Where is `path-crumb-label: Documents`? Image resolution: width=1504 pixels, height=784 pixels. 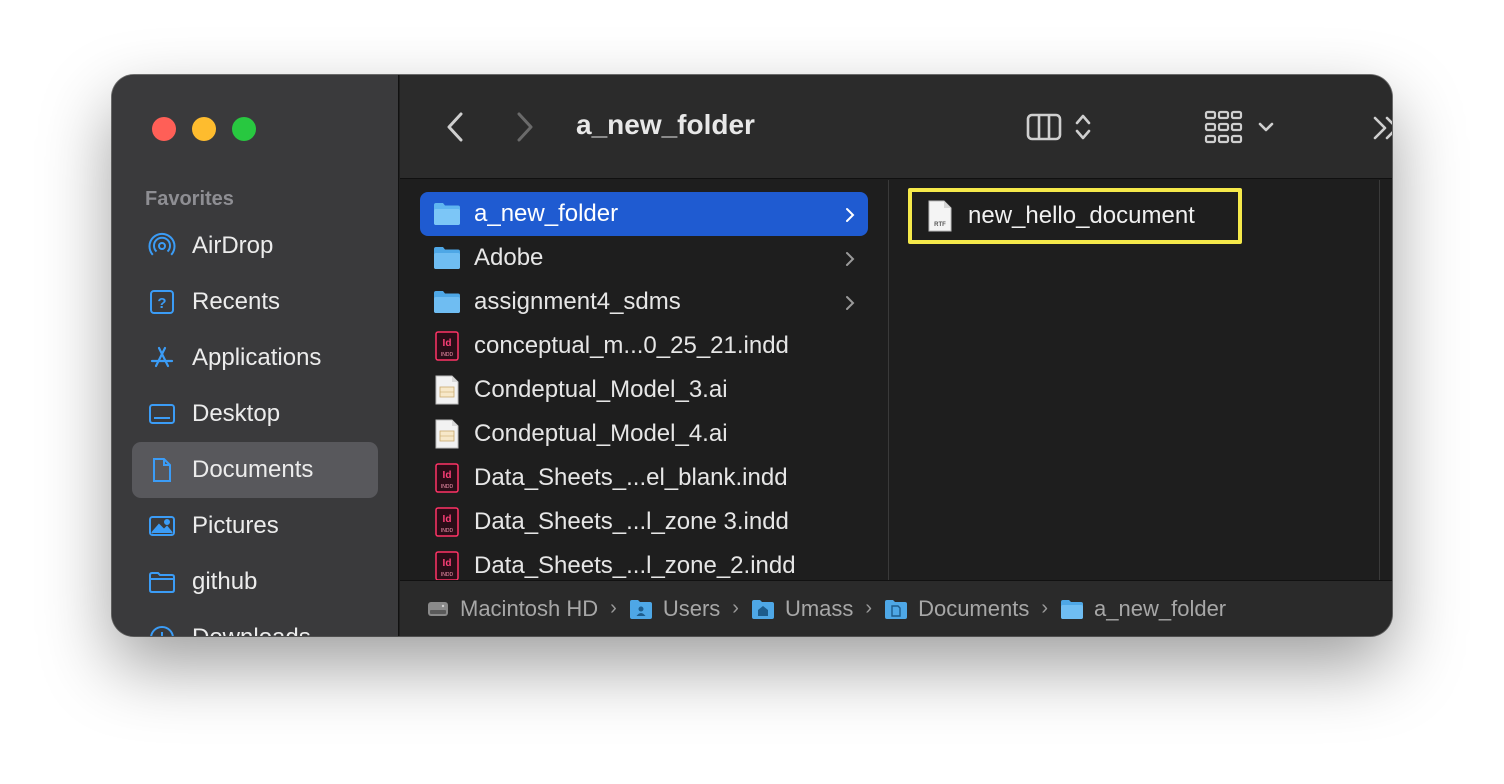 path-crumb-label: Documents is located at coordinates (974, 608).